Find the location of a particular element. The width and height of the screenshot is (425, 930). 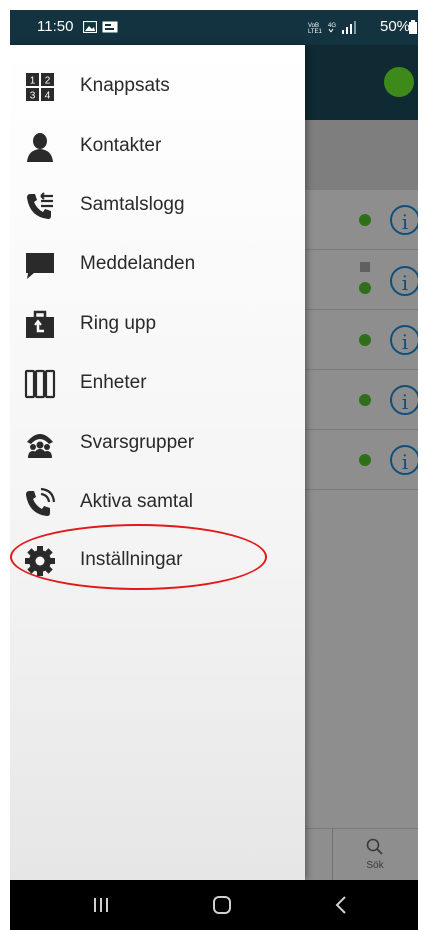

gallery-notification-icon is located at coordinates (90, 27).